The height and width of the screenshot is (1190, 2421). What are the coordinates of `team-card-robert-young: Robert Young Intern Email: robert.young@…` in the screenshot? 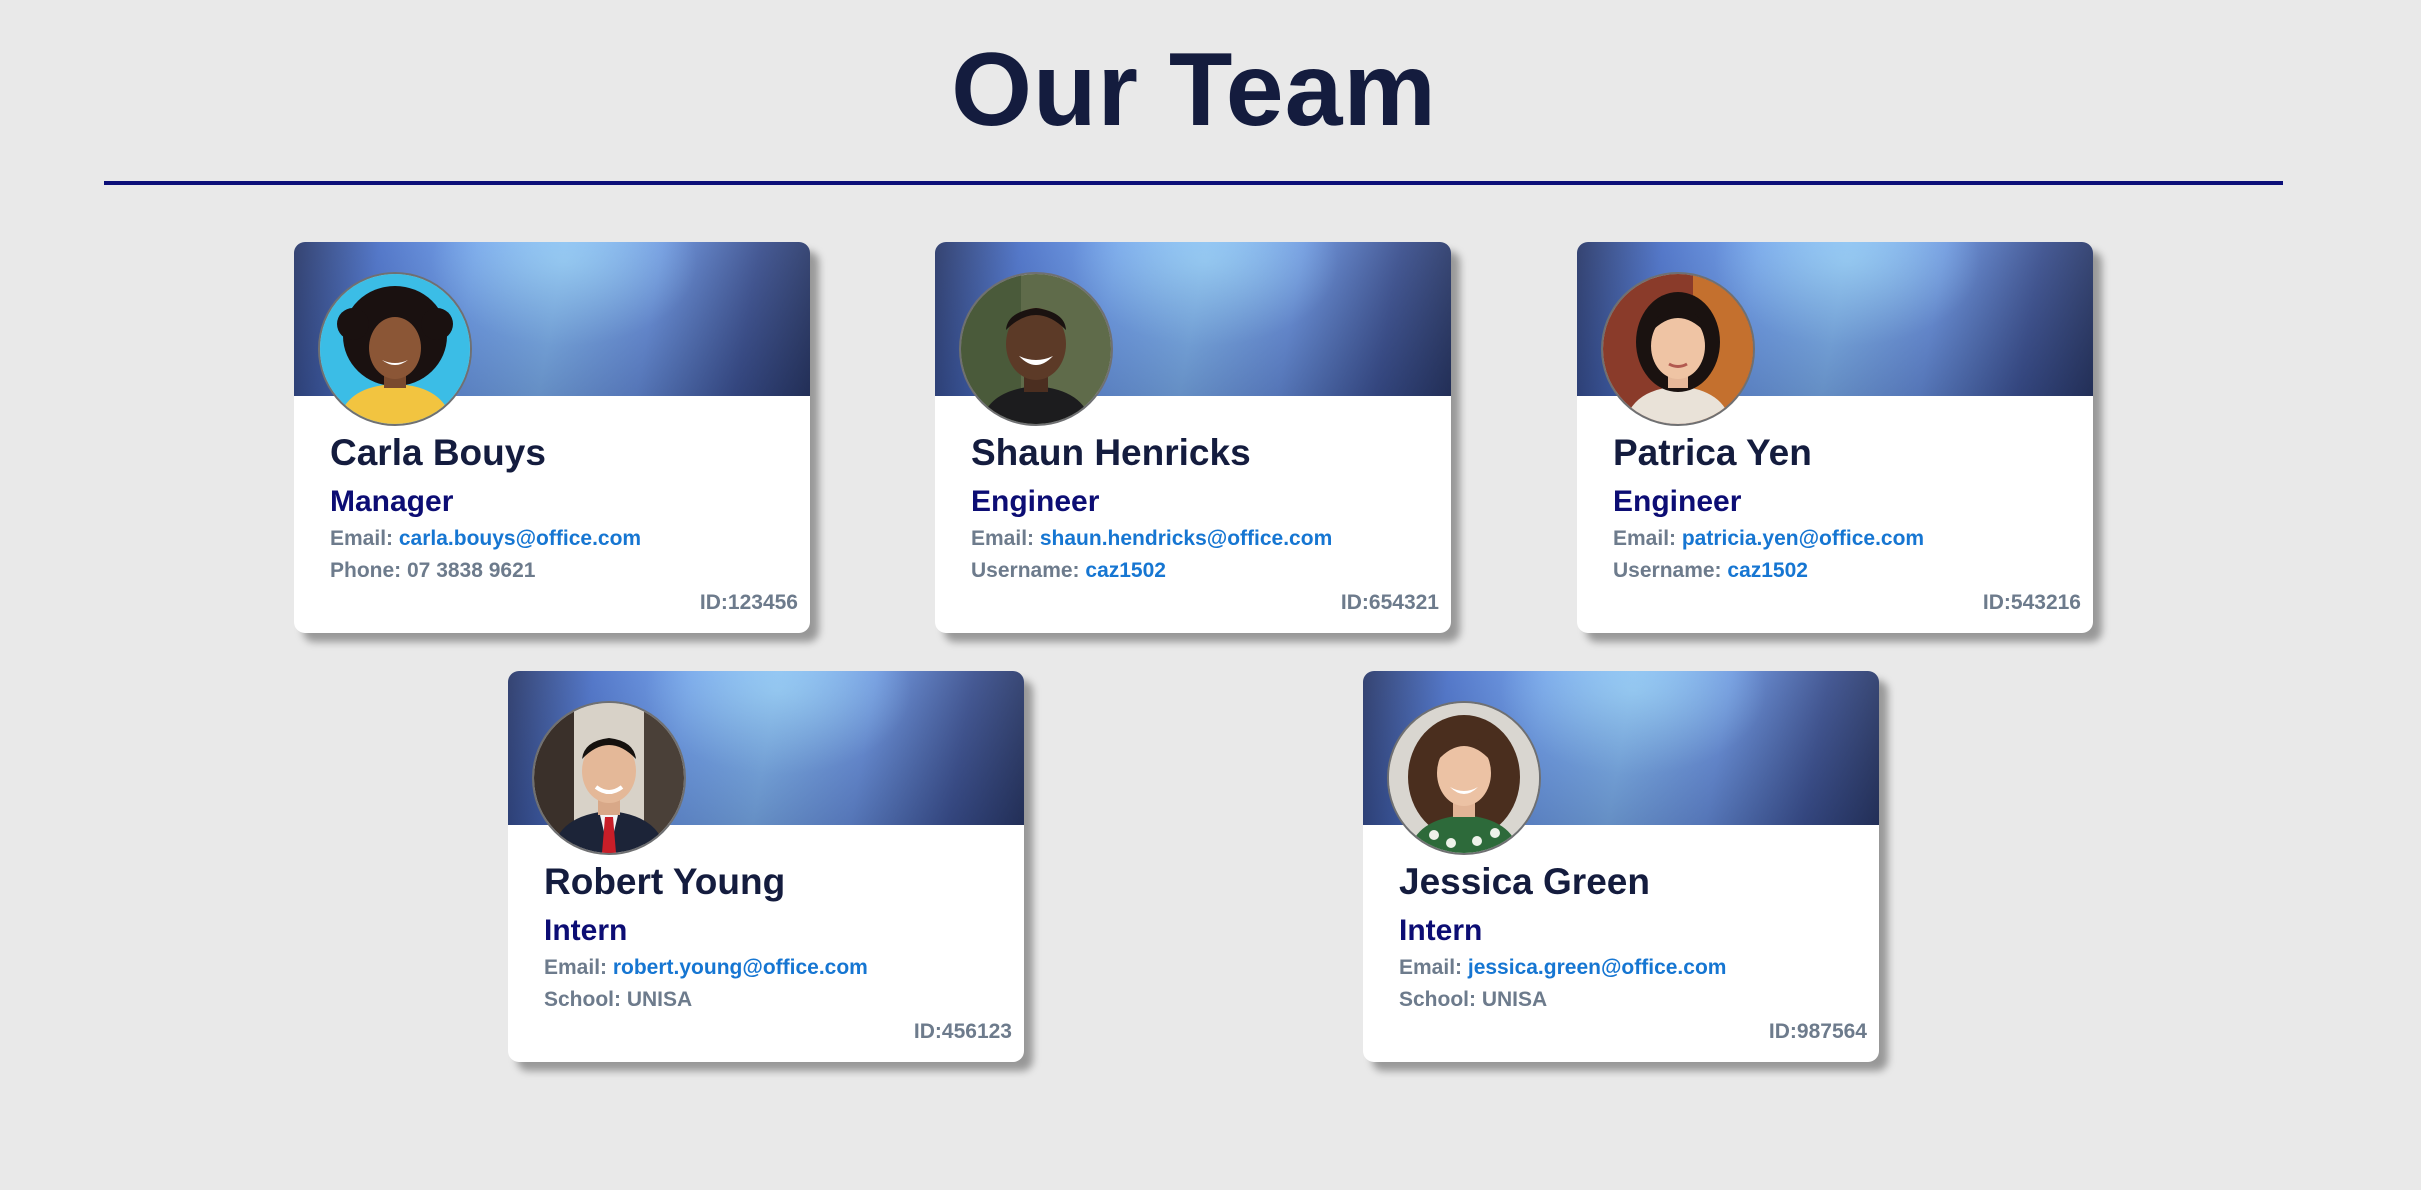 It's located at (766, 866).